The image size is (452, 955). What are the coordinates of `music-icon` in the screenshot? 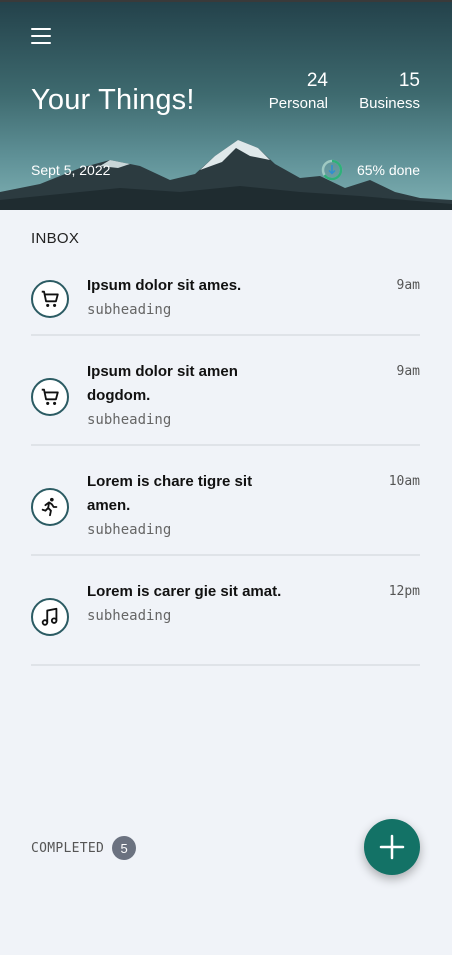 It's located at (50, 617).